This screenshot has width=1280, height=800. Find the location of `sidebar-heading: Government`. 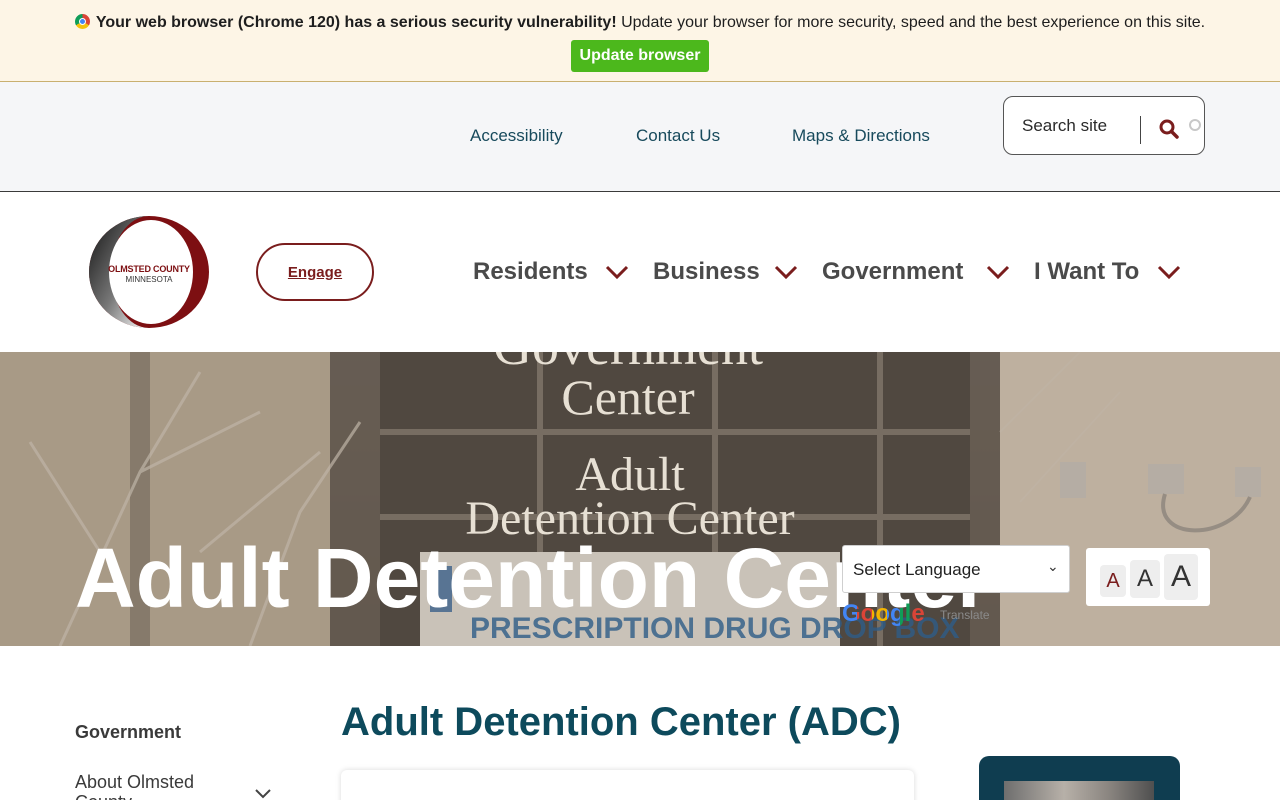

sidebar-heading: Government is located at coordinates (128, 732).